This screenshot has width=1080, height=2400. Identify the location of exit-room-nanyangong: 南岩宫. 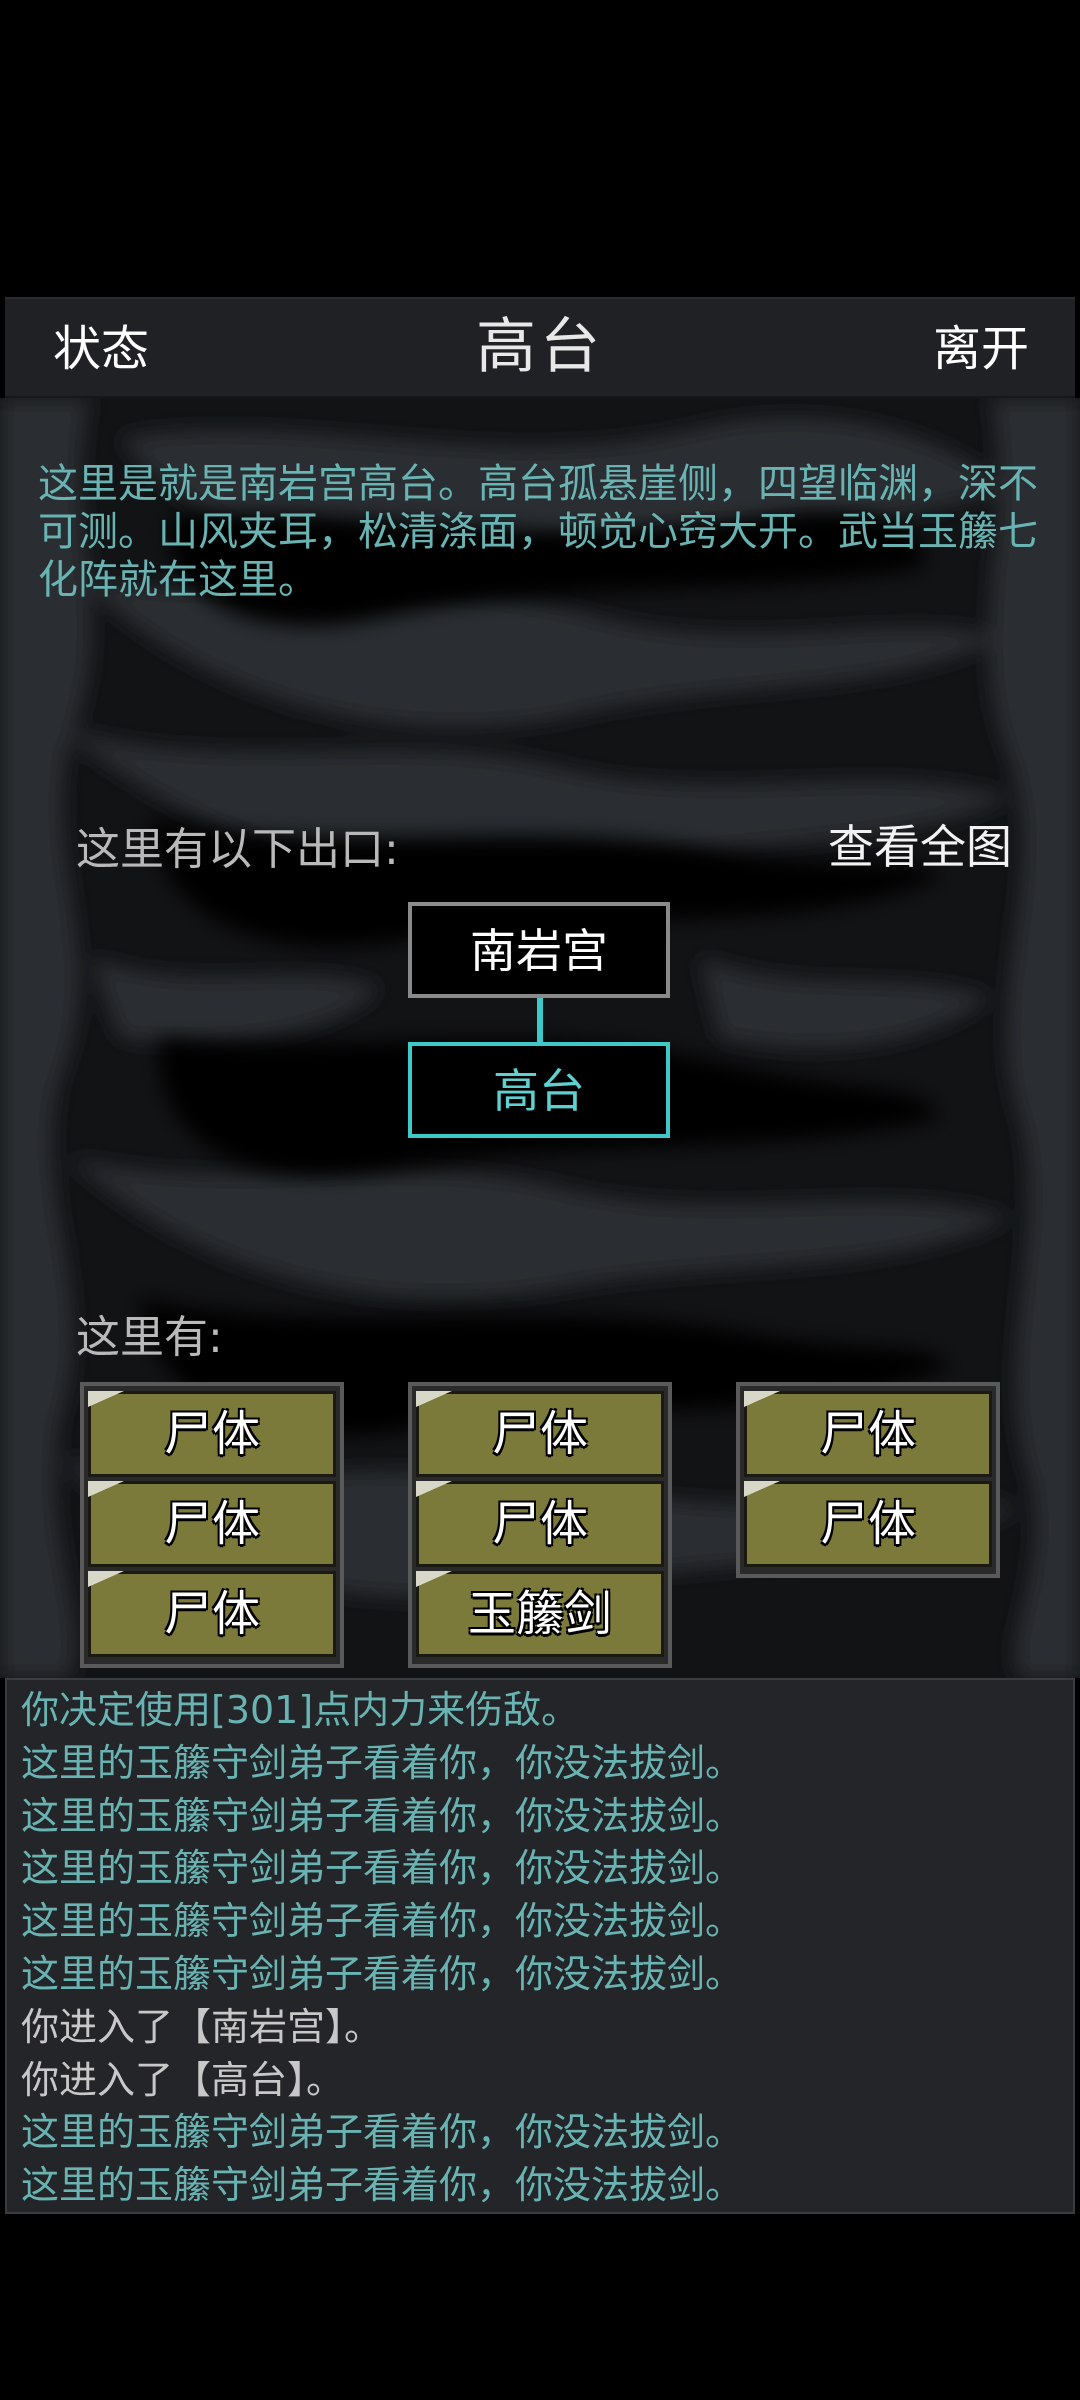
(539, 950).